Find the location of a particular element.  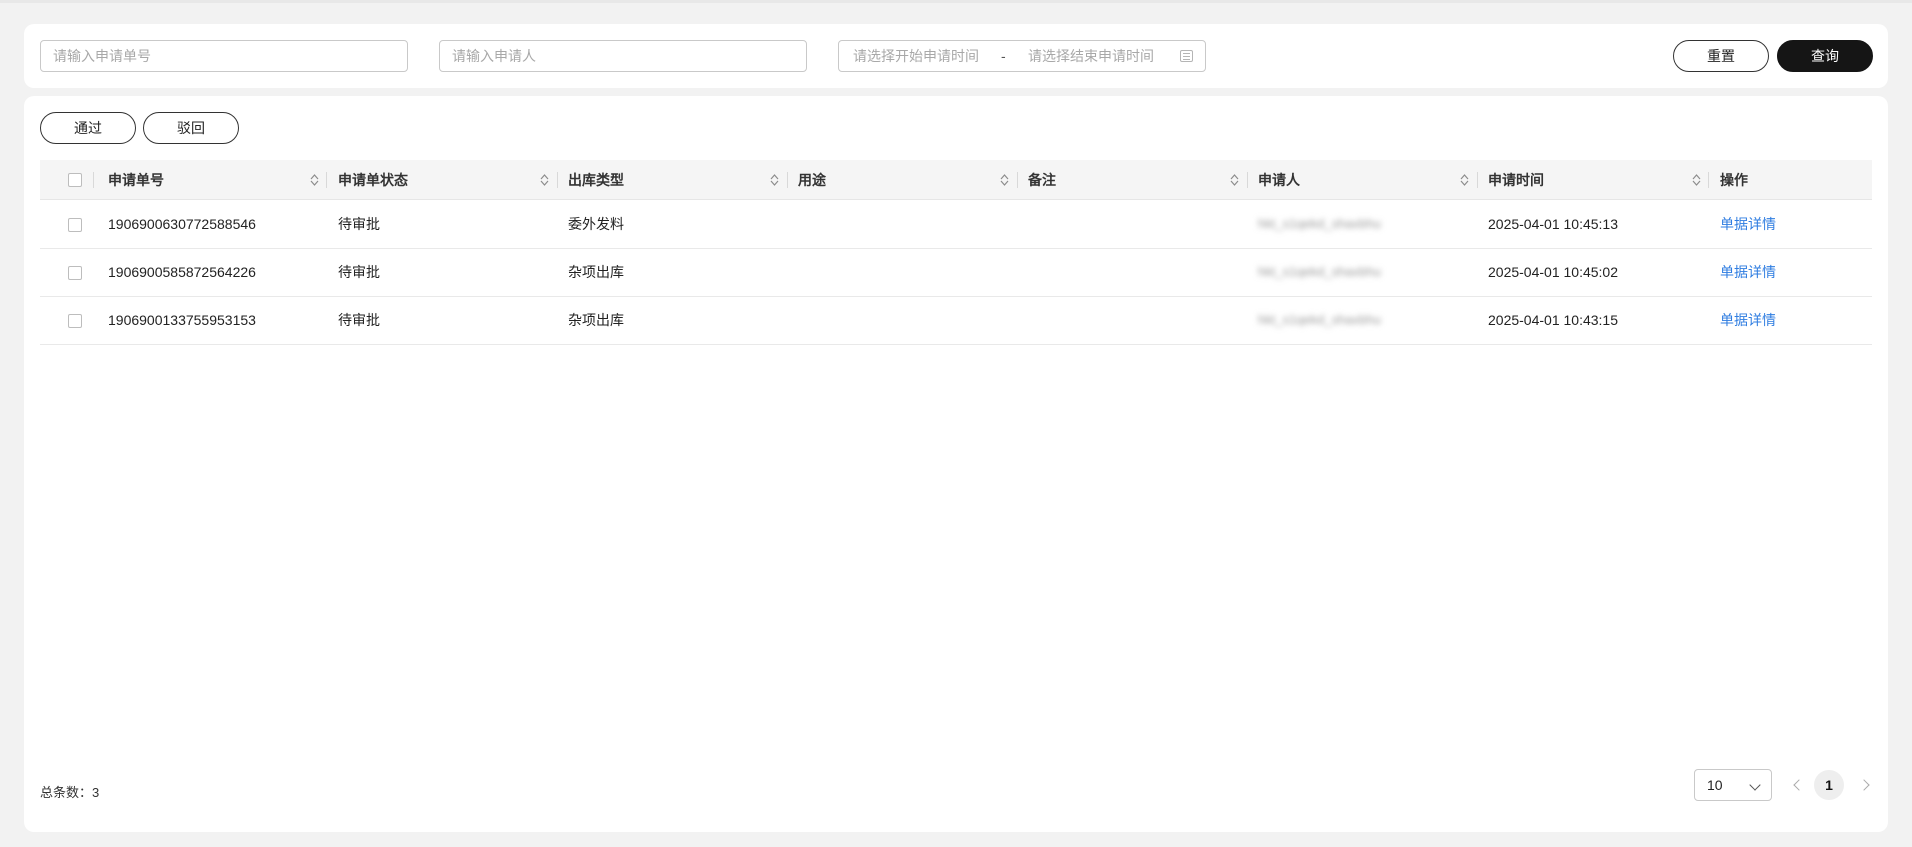

page-size-select: 10 is located at coordinates (1733, 785).